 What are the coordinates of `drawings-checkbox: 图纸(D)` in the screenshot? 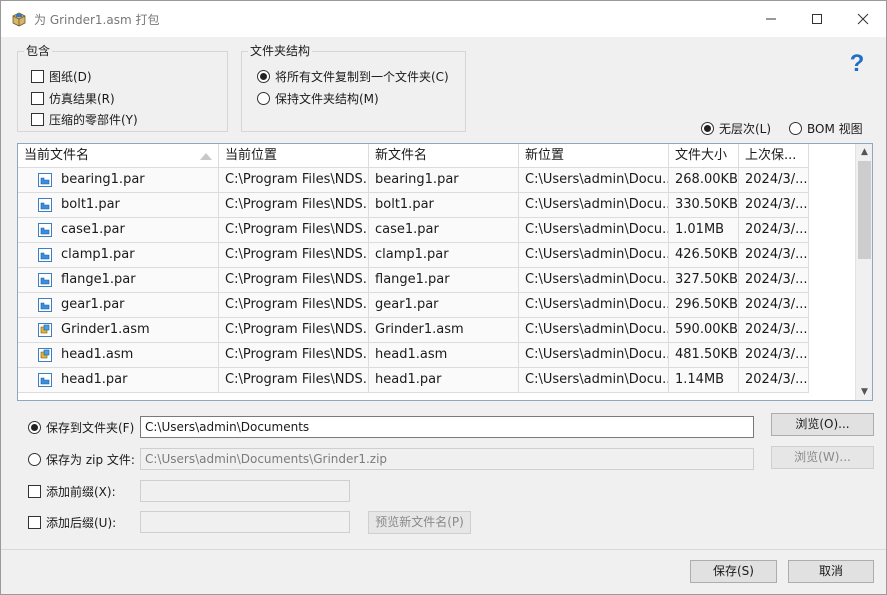 It's located at (61, 76).